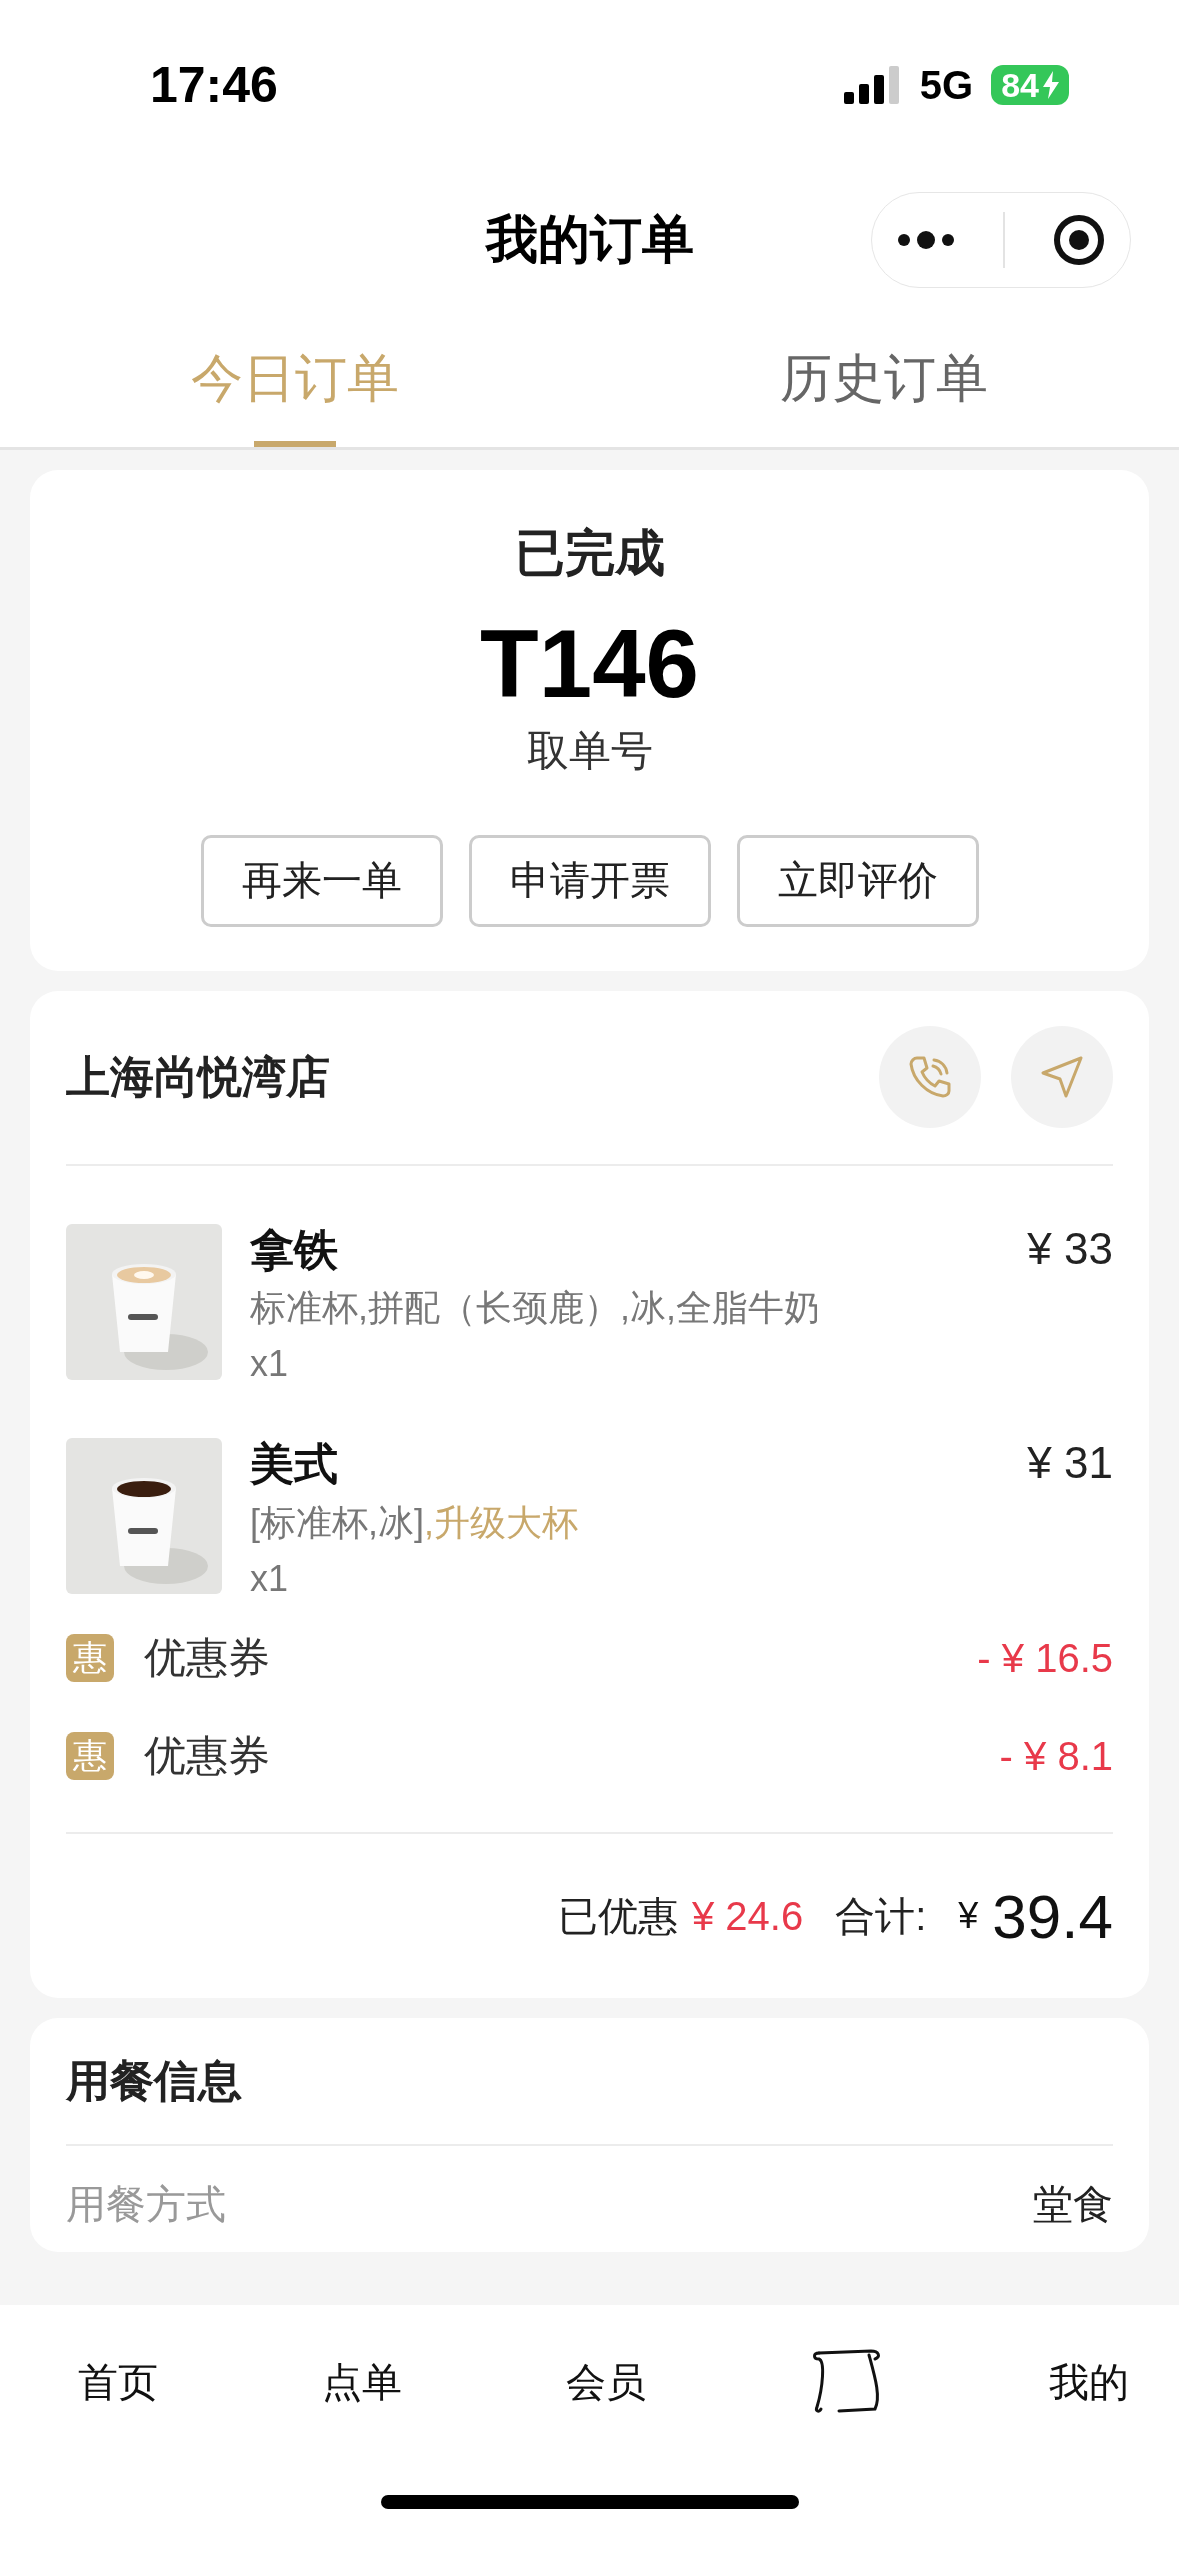 Image resolution: width=1179 pixels, height=2556 pixels. I want to click on action-button: 再来一单, so click(321, 880).